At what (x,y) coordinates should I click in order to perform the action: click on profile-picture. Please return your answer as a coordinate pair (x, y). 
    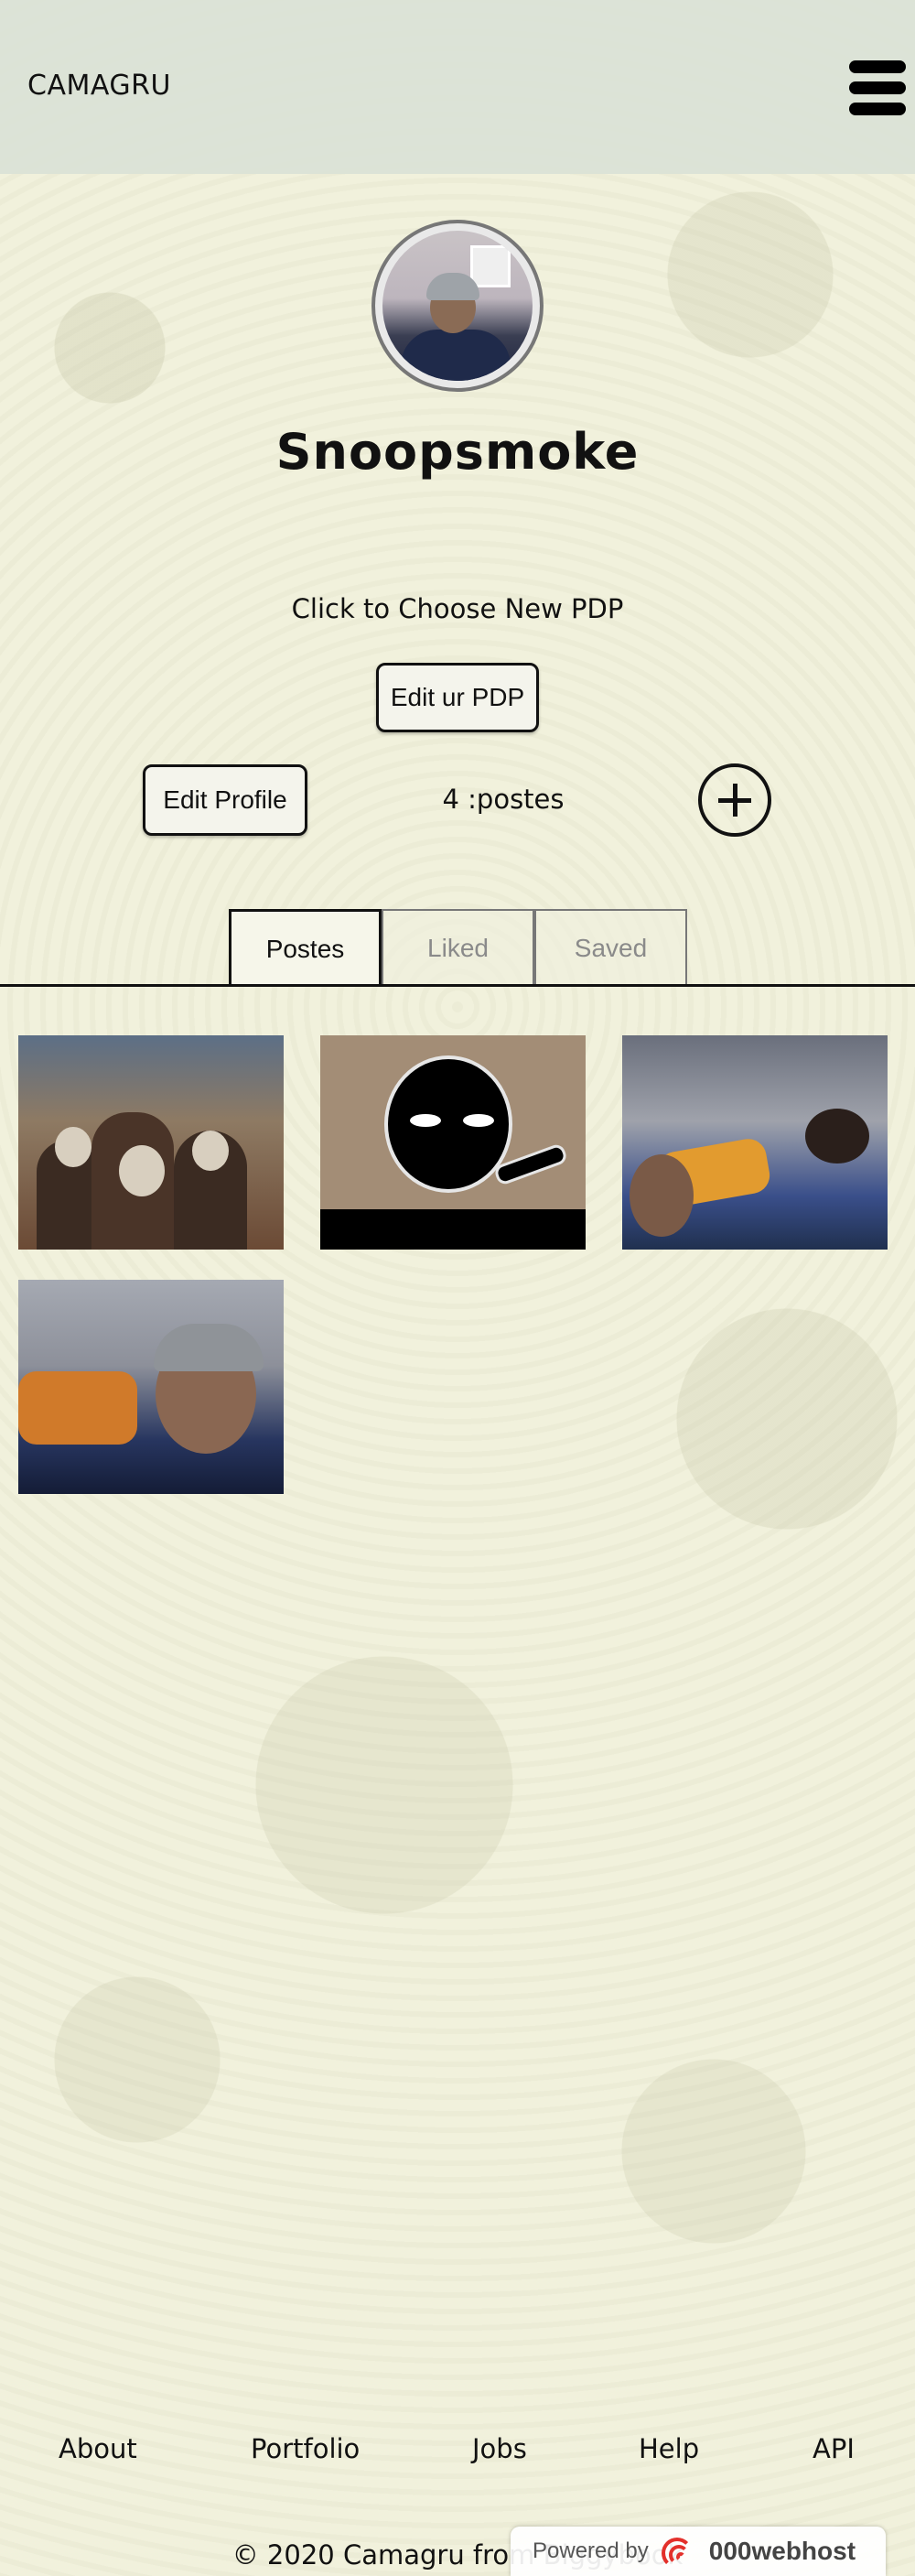
    Looking at the image, I should click on (458, 306).